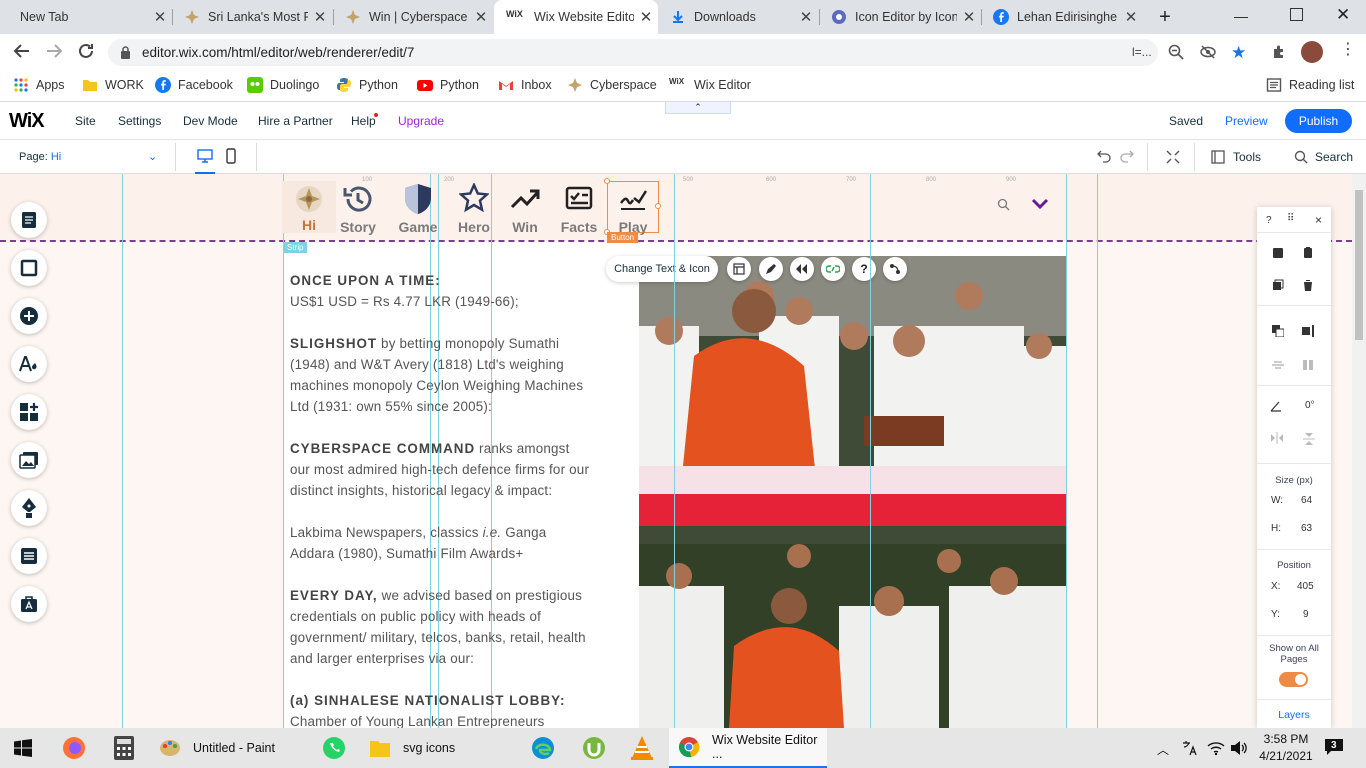 The image size is (1366, 768). I want to click on wix-logo: WiX, so click(27, 121).